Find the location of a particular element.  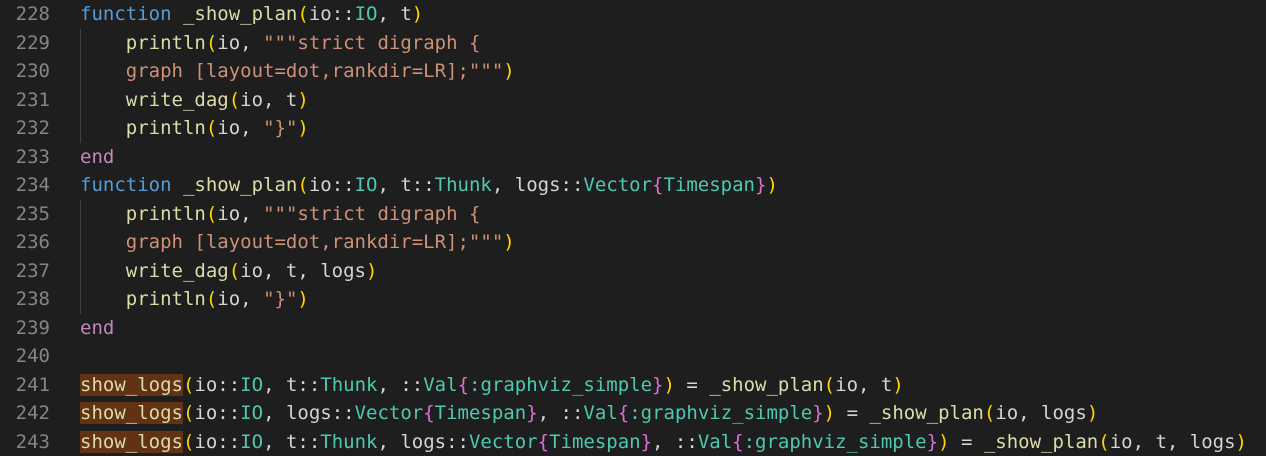

code-text: write_dag(io, t) is located at coordinates (194, 100).